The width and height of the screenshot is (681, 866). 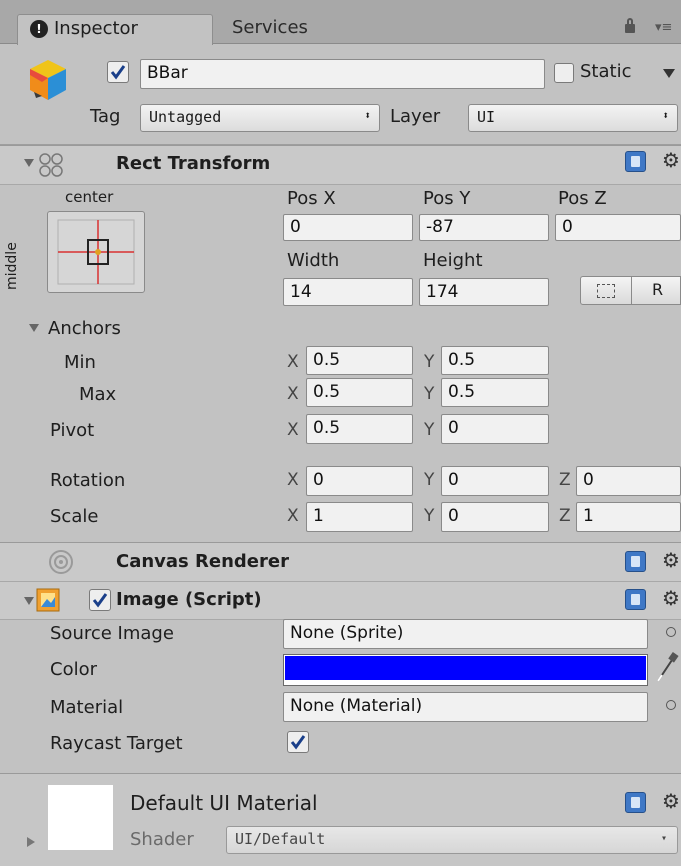 I want to click on pivot-x-input: 0.5, so click(x=359, y=429).